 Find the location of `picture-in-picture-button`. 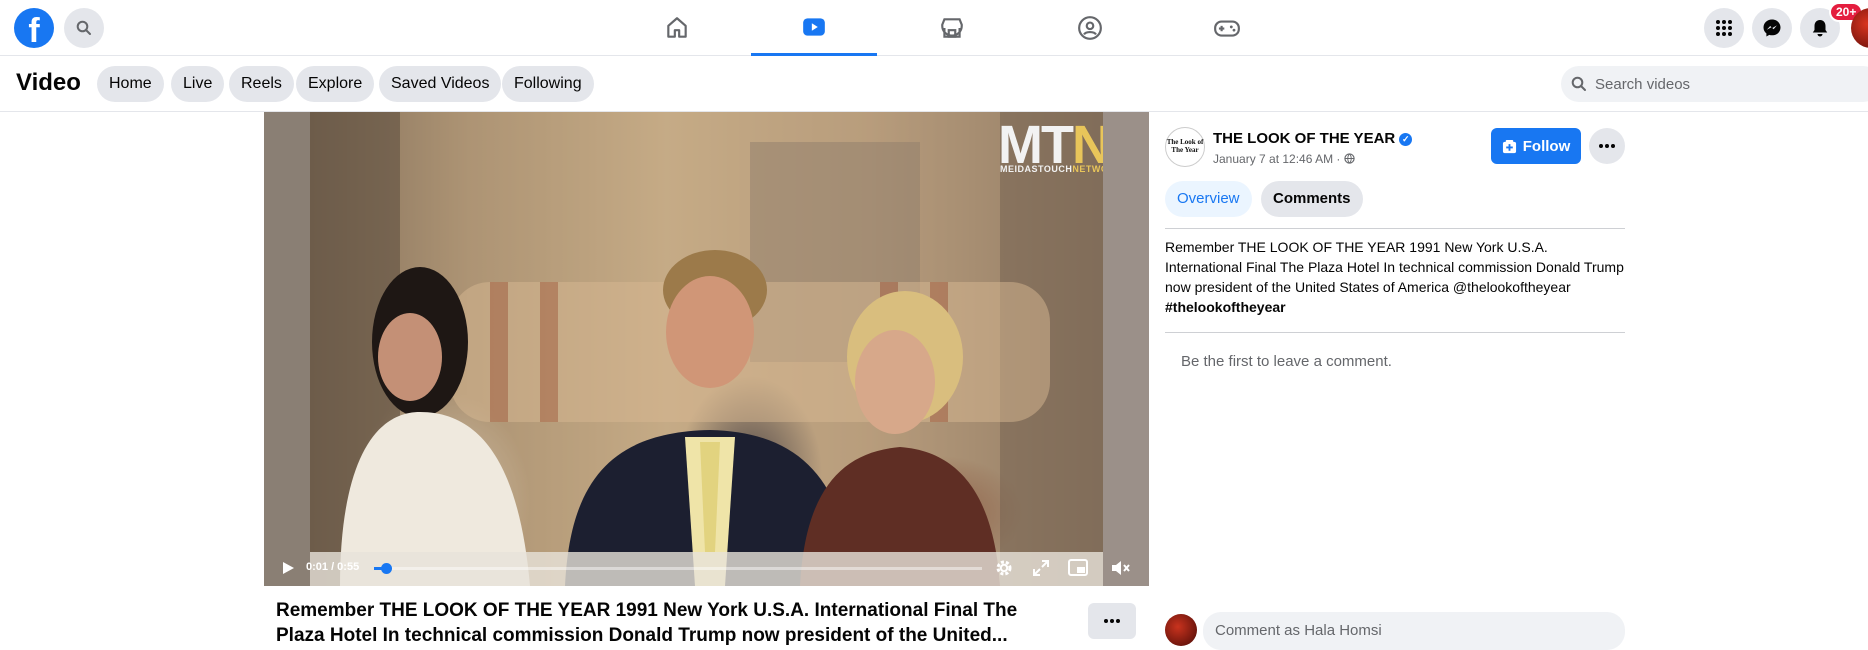

picture-in-picture-button is located at coordinates (1078, 568).